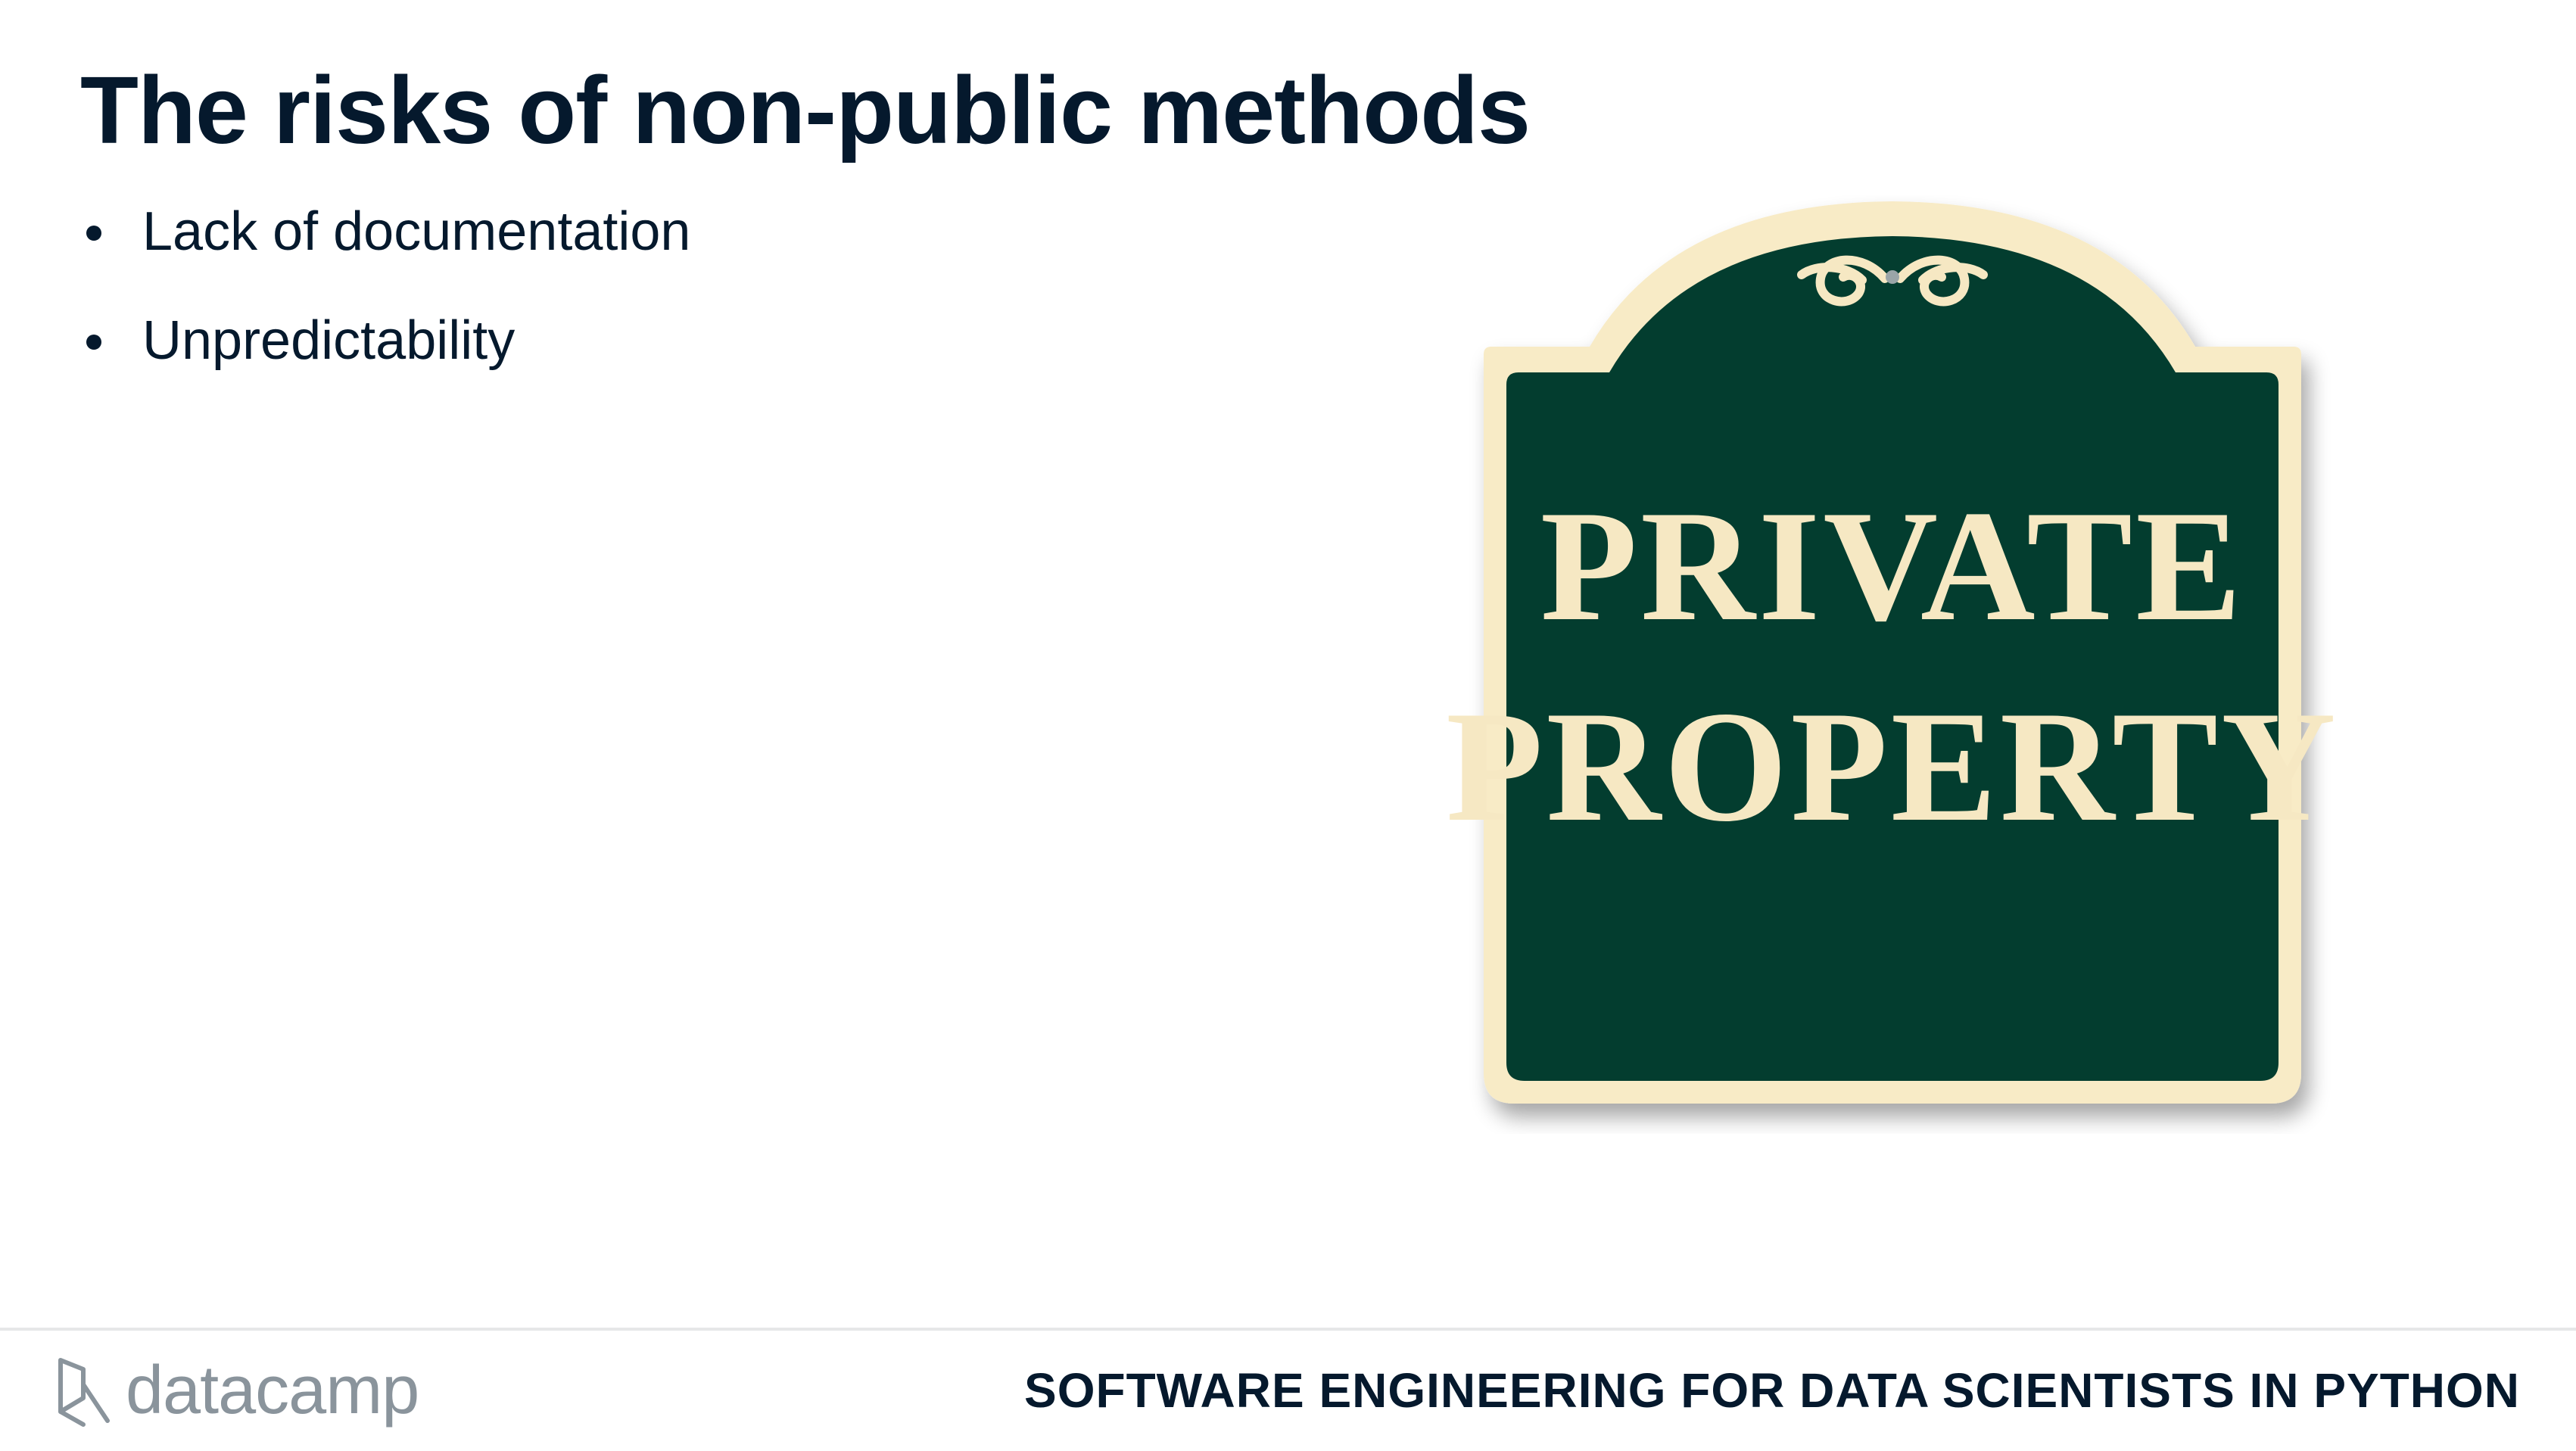 This screenshot has width=2576, height=1451. Describe the element at coordinates (272, 1390) in the screenshot. I see `logo-text: datacamp` at that location.